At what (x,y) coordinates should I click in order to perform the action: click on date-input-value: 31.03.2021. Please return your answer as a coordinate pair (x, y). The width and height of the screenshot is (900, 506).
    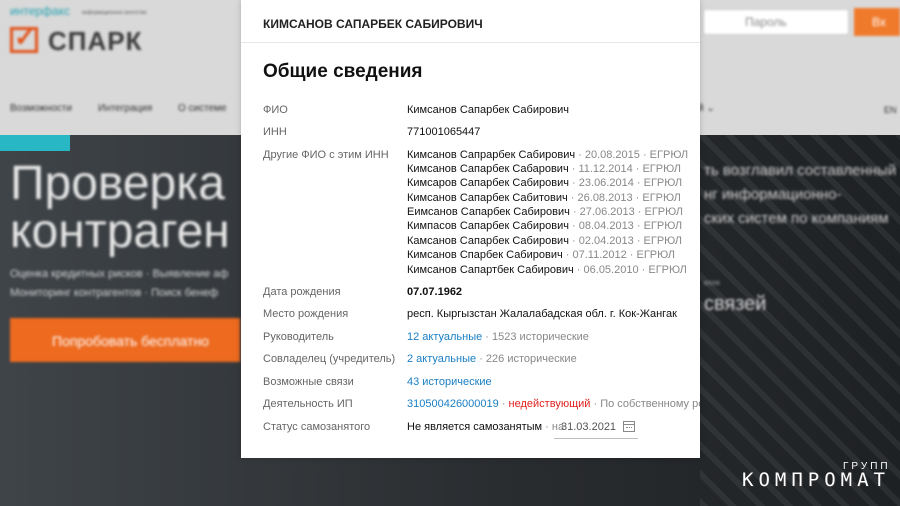
    Looking at the image, I should click on (589, 427).